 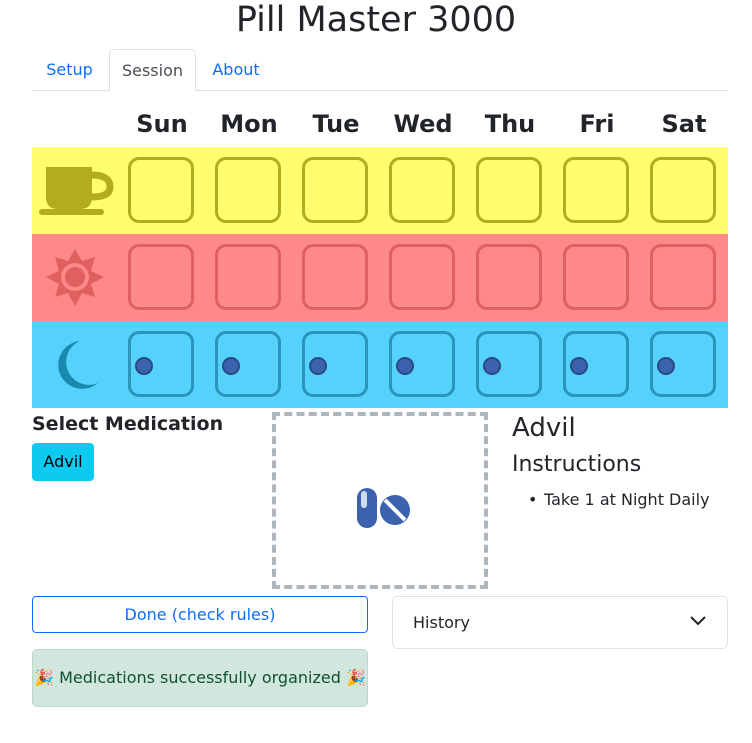 What do you see at coordinates (422, 364) in the screenshot?
I see `pill-slot-night-wed` at bounding box center [422, 364].